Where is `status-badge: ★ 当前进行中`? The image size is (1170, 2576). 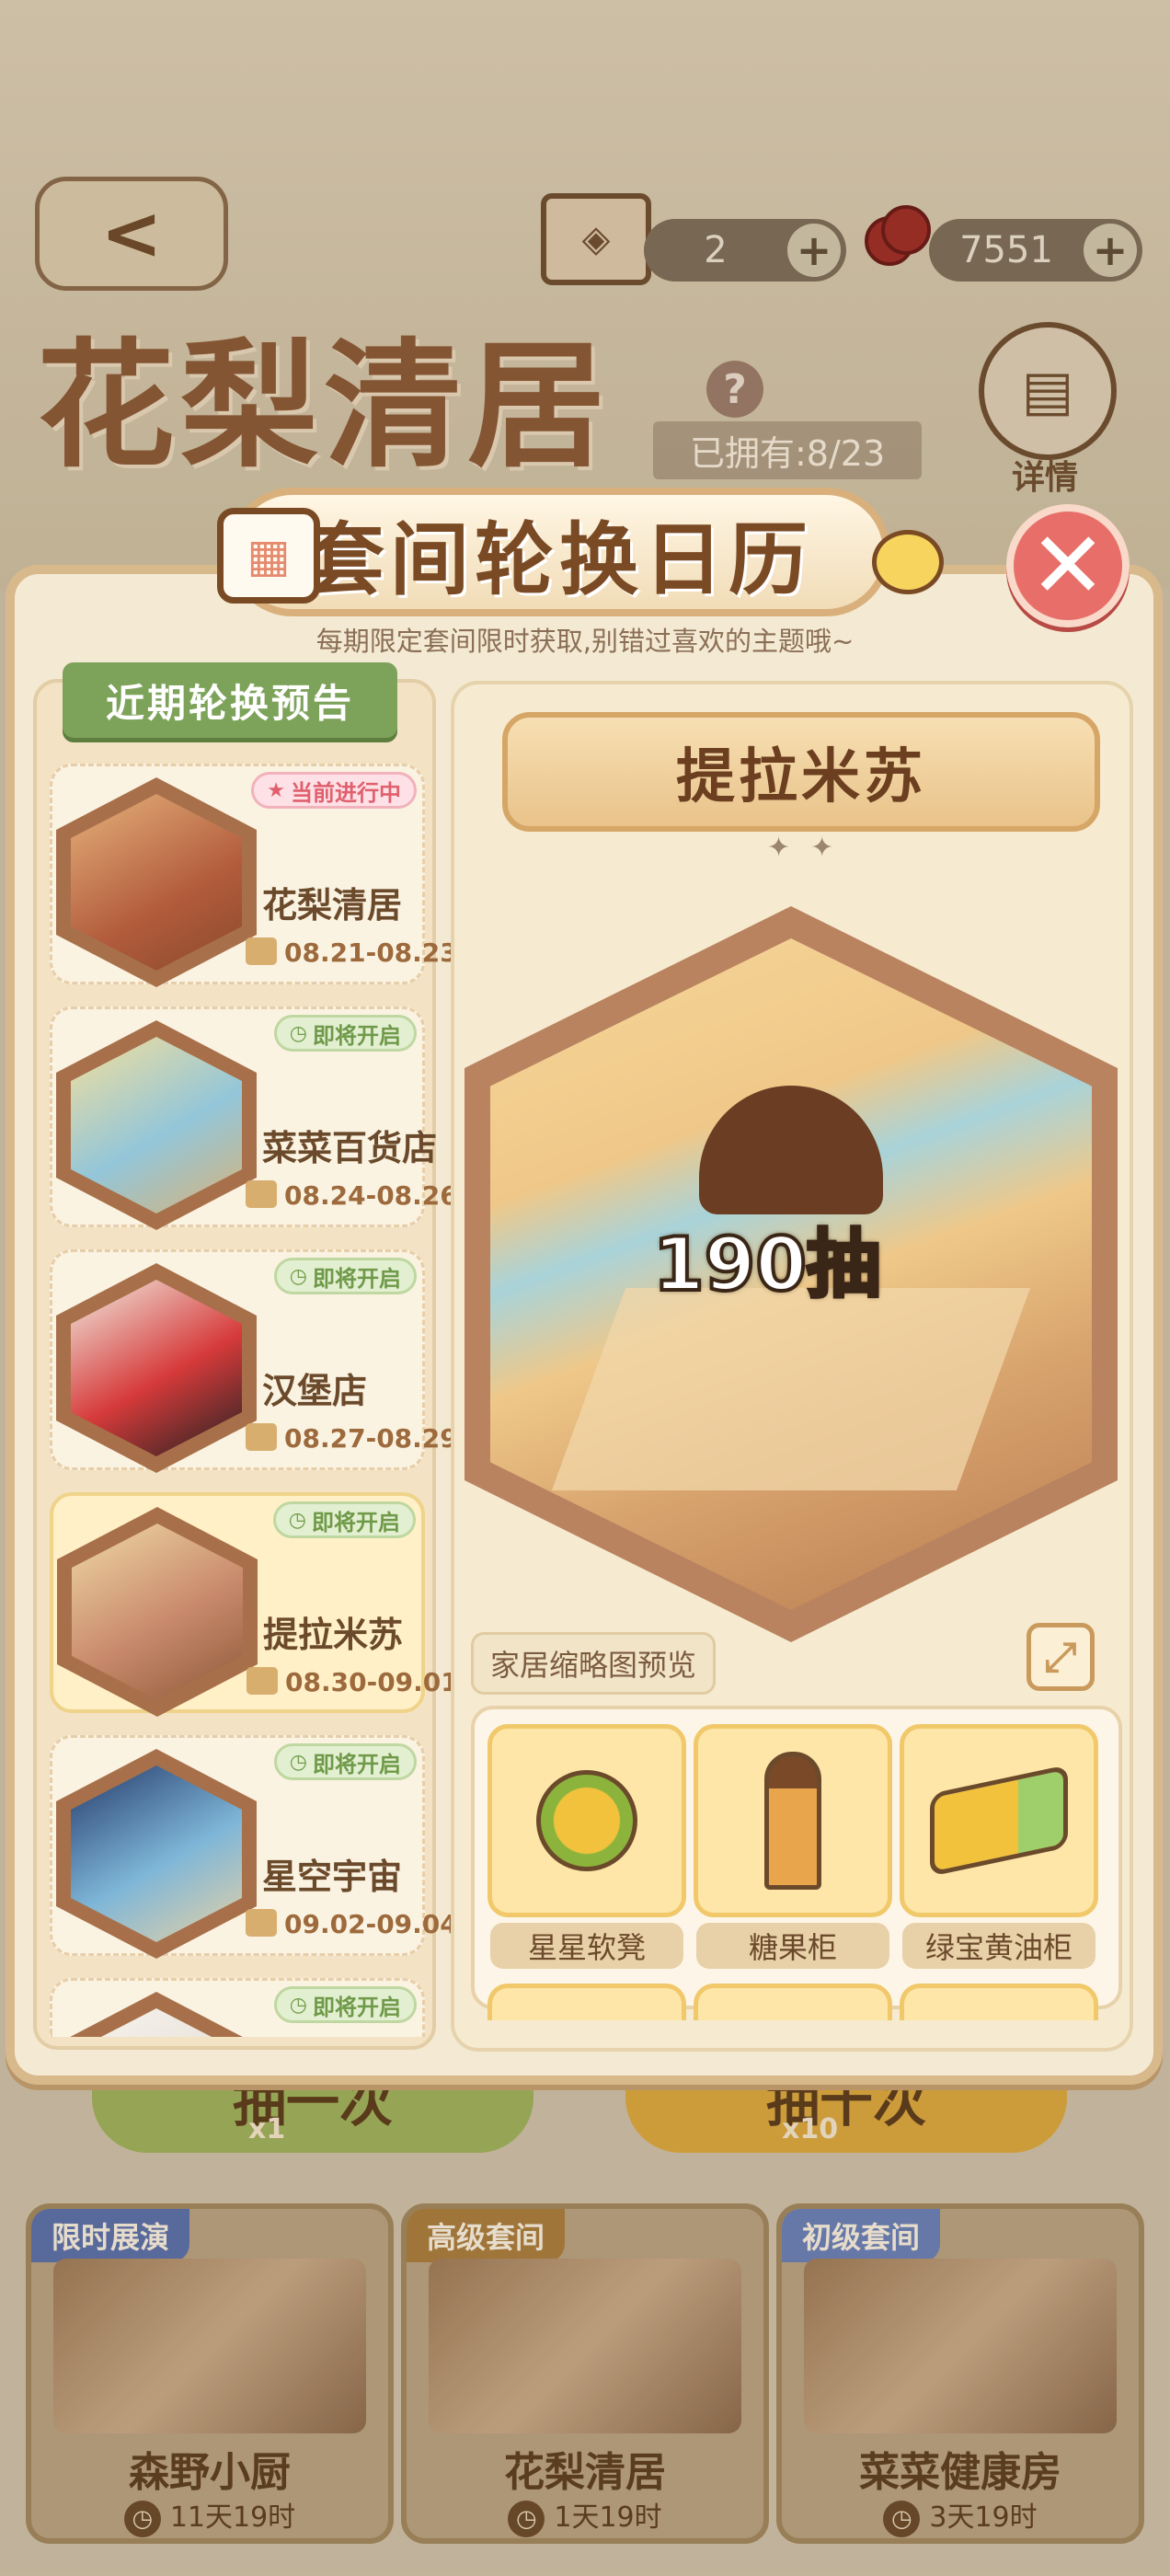
status-badge: ★ 当前进行中 is located at coordinates (334, 790).